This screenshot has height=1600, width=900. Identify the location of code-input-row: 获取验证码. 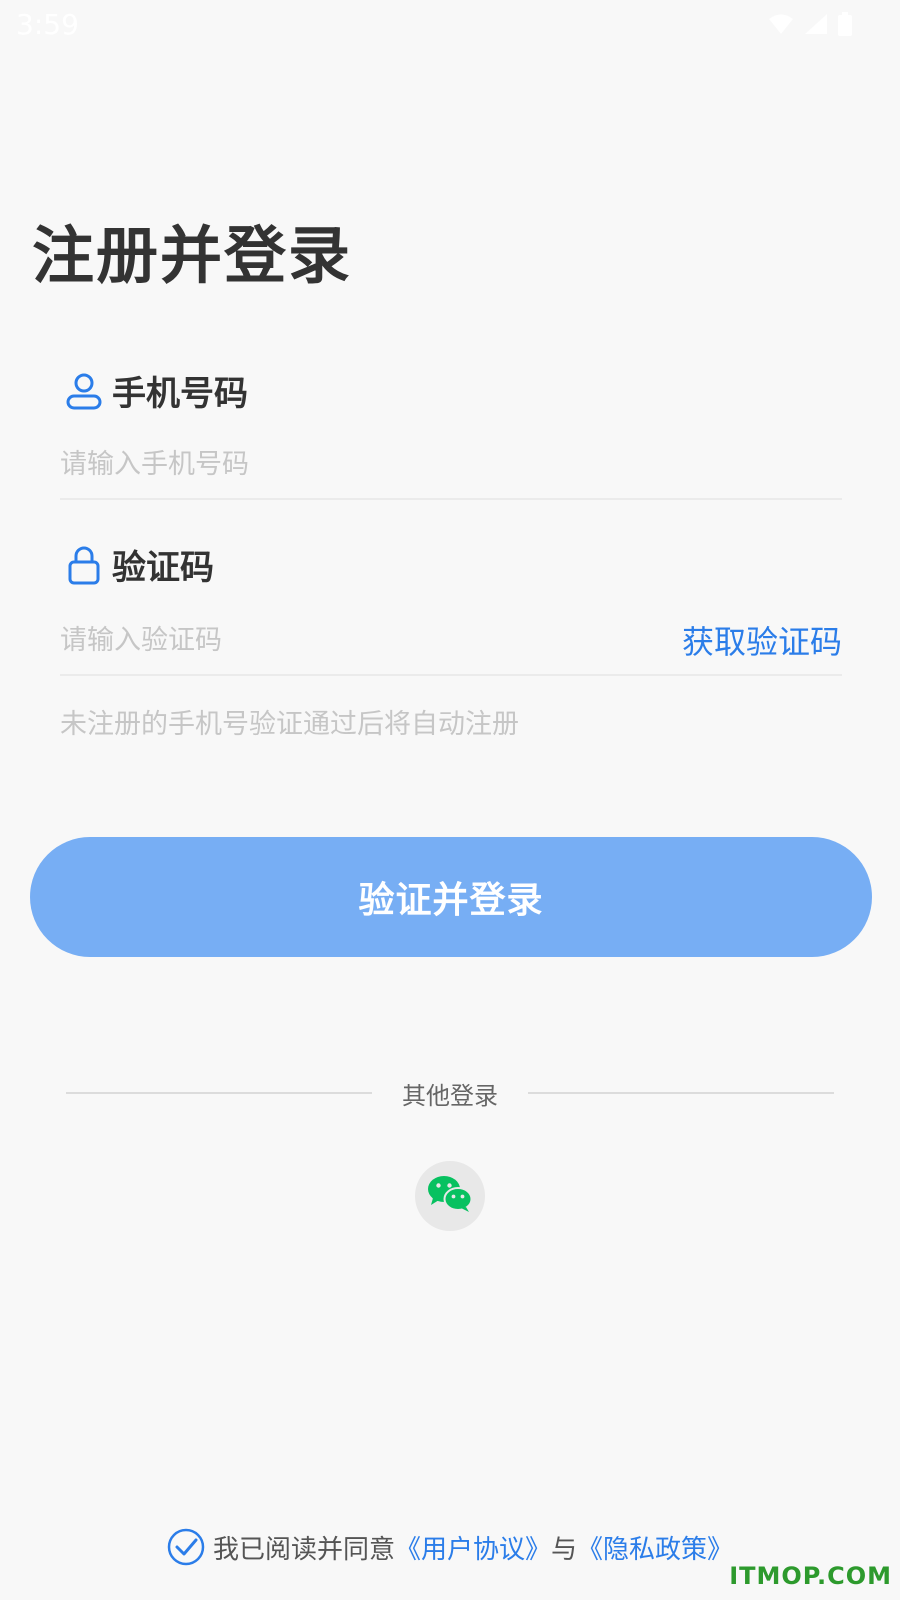
(451, 641).